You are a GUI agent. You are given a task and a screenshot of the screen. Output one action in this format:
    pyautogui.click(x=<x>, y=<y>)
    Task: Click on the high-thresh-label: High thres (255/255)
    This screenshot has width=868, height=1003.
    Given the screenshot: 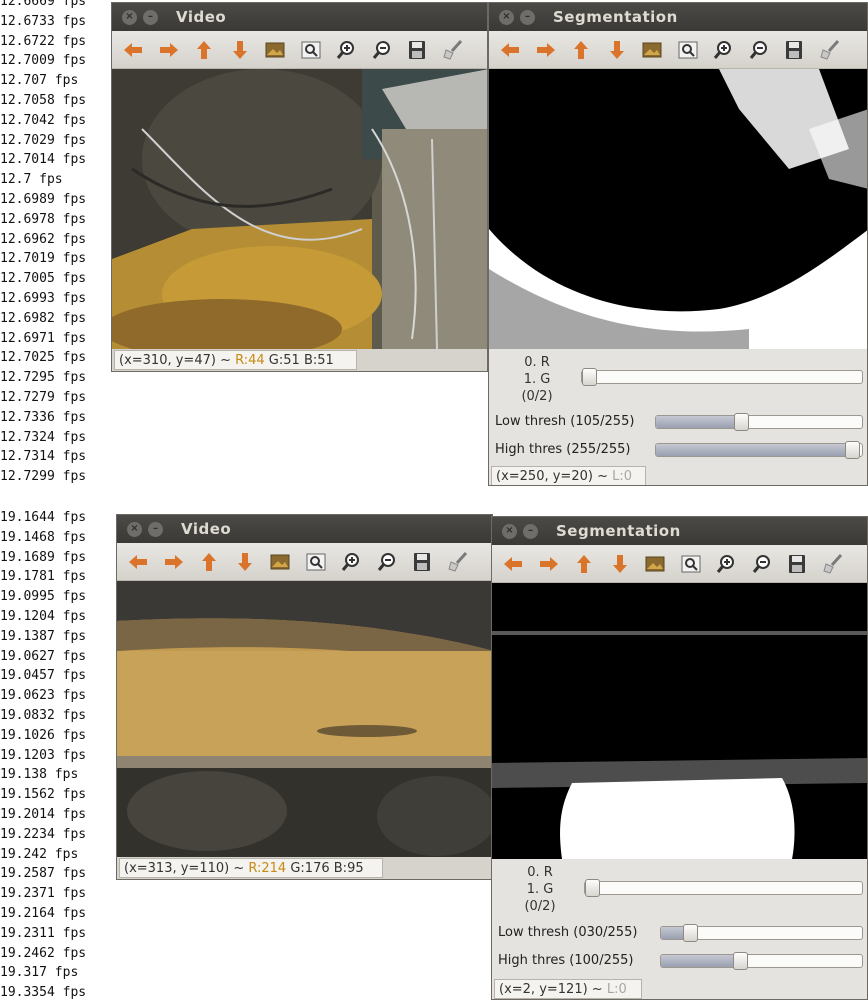 What is the action you would take?
    pyautogui.click(x=563, y=449)
    